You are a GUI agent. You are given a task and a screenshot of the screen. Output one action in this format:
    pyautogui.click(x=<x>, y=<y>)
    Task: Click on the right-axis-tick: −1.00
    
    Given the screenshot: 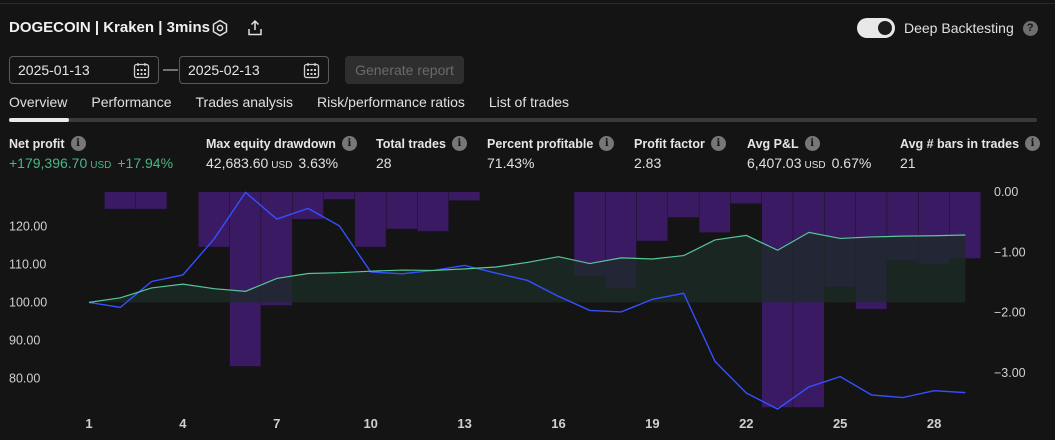 What is the action you would take?
    pyautogui.click(x=1010, y=252)
    